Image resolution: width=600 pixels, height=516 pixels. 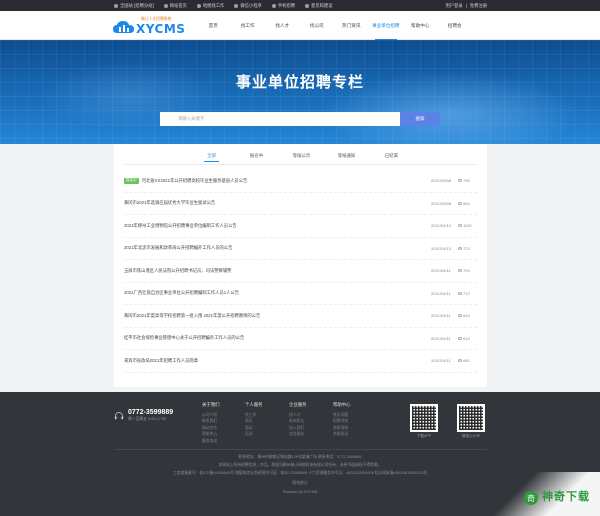 I want to click on user-links: 用户登录 | 免费注册, so click(x=467, y=5).